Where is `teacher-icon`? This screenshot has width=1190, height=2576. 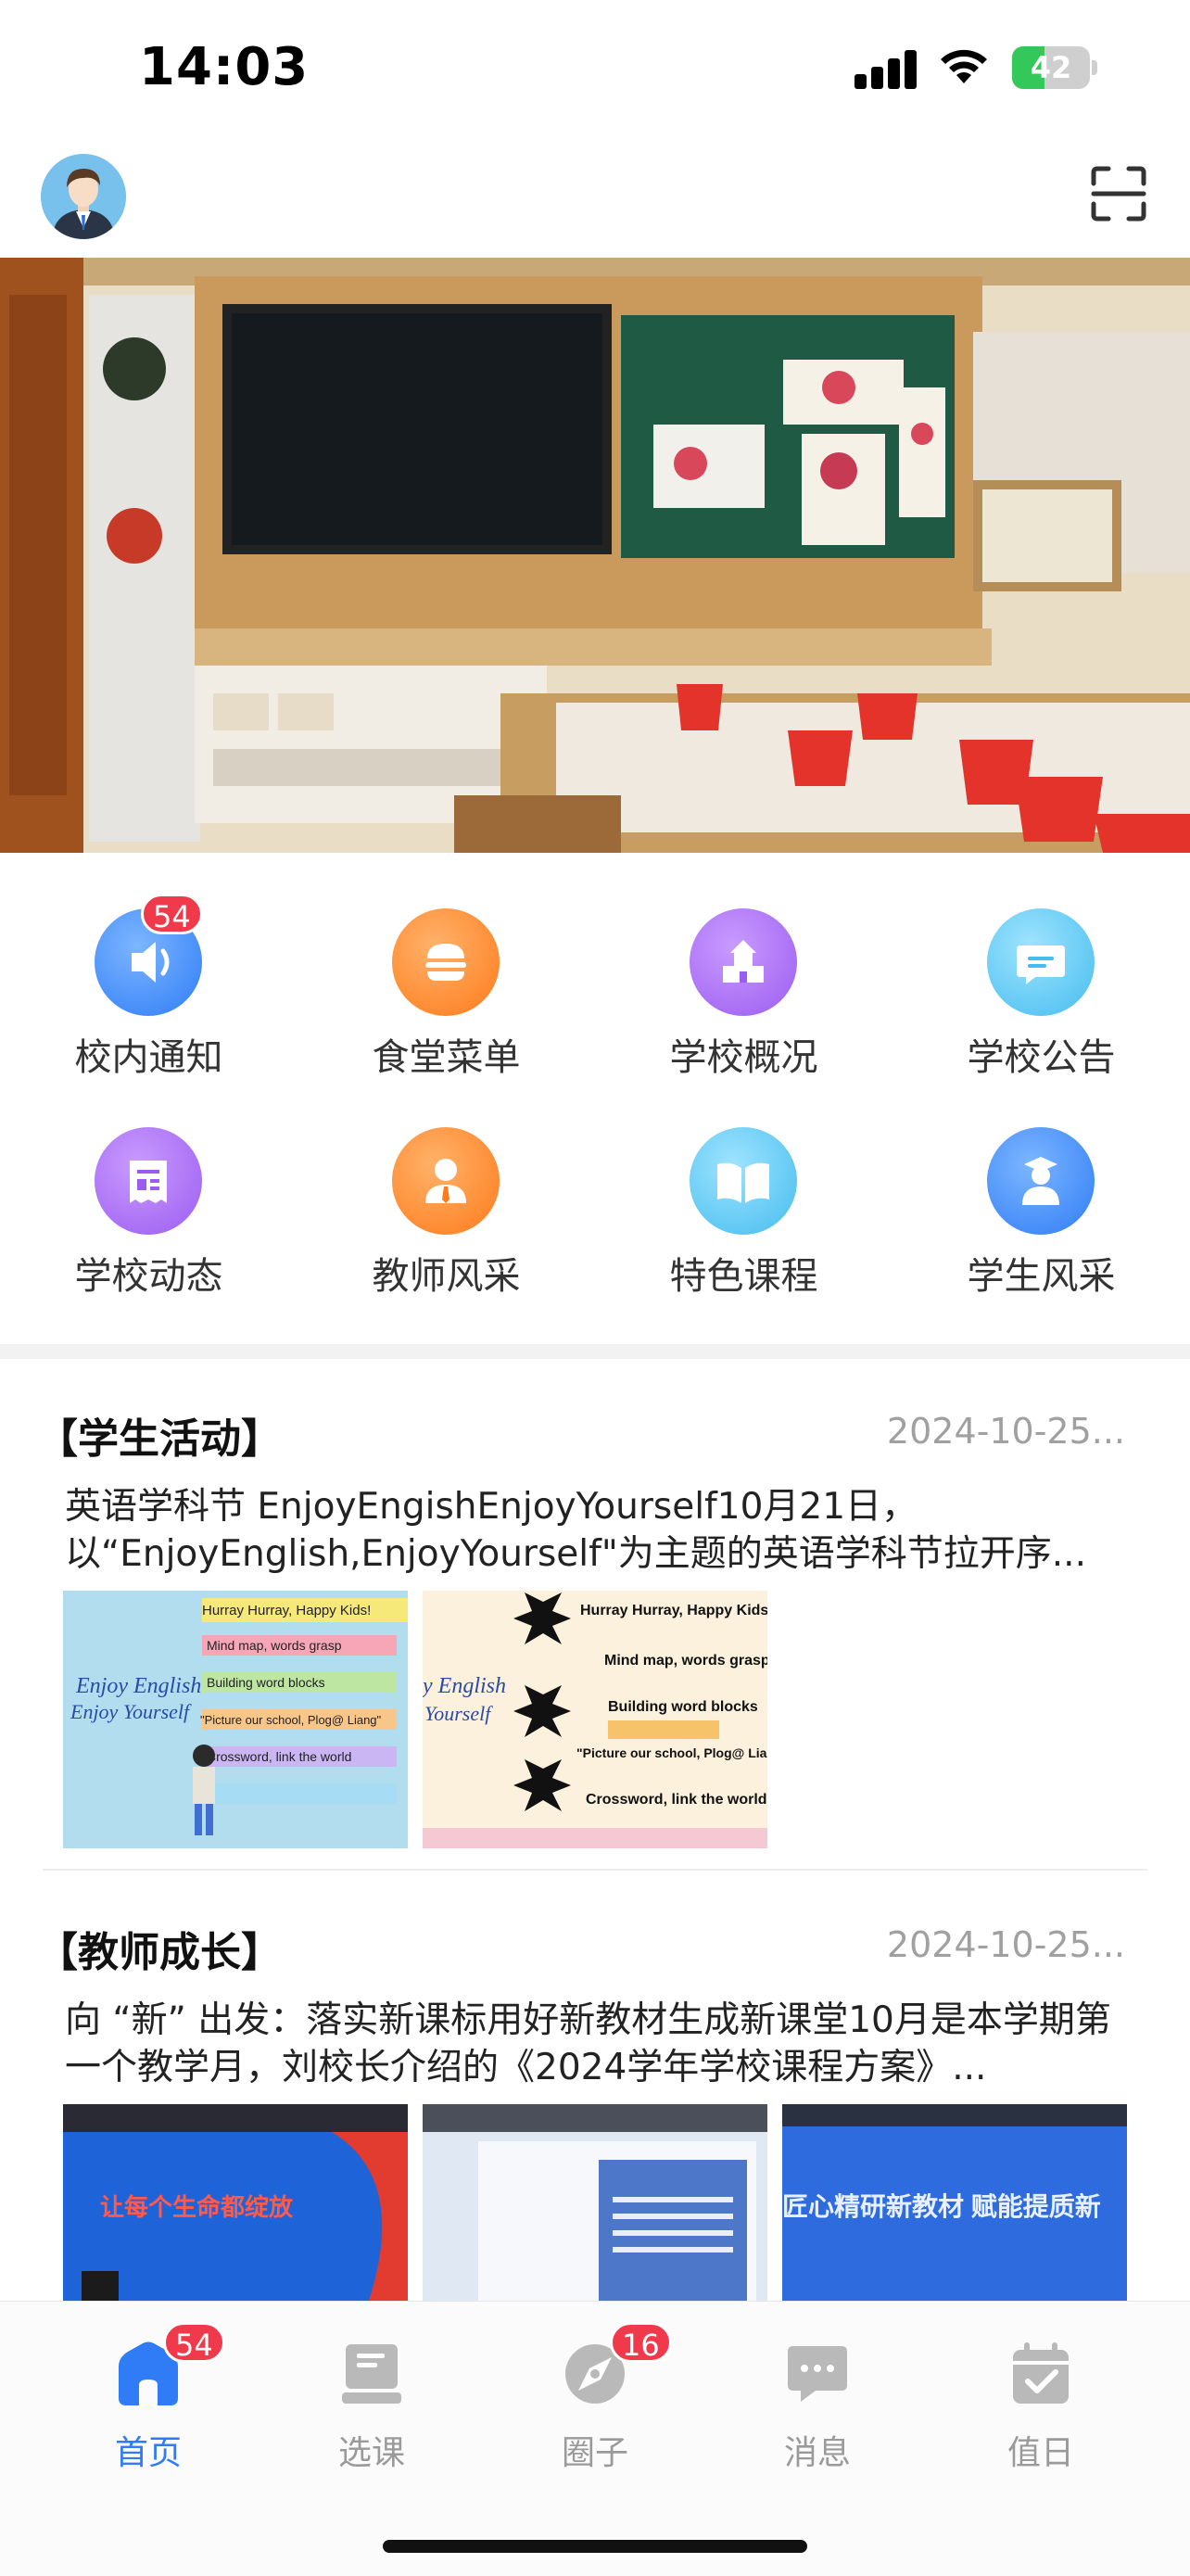 teacher-icon is located at coordinates (446, 1181).